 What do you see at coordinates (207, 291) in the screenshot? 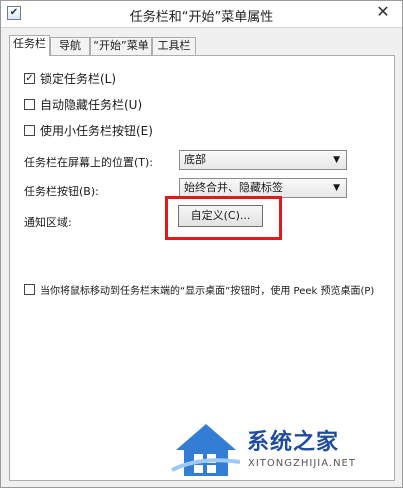
I see `peek-label: 当你将鼠标移动到任务栏末端的“显示桌面”按钮时，使用 Peek 预览桌面(P)` at bounding box center [207, 291].